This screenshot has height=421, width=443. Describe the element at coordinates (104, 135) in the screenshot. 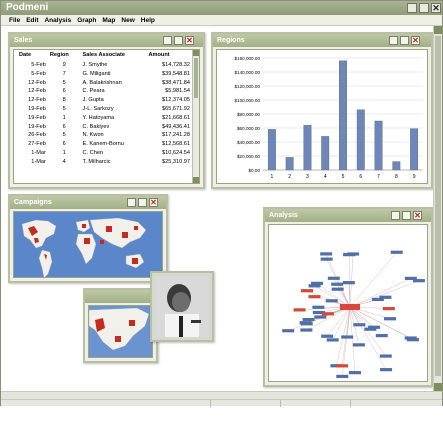

I see `table-row: 26-Feb 5 N. Kwon $17,241.28` at that location.